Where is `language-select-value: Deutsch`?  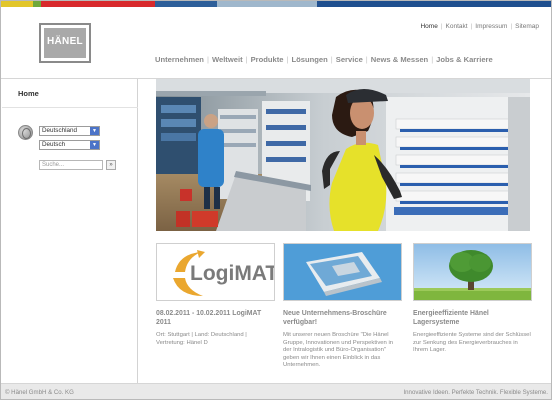 language-select-value: Deutsch is located at coordinates (54, 144).